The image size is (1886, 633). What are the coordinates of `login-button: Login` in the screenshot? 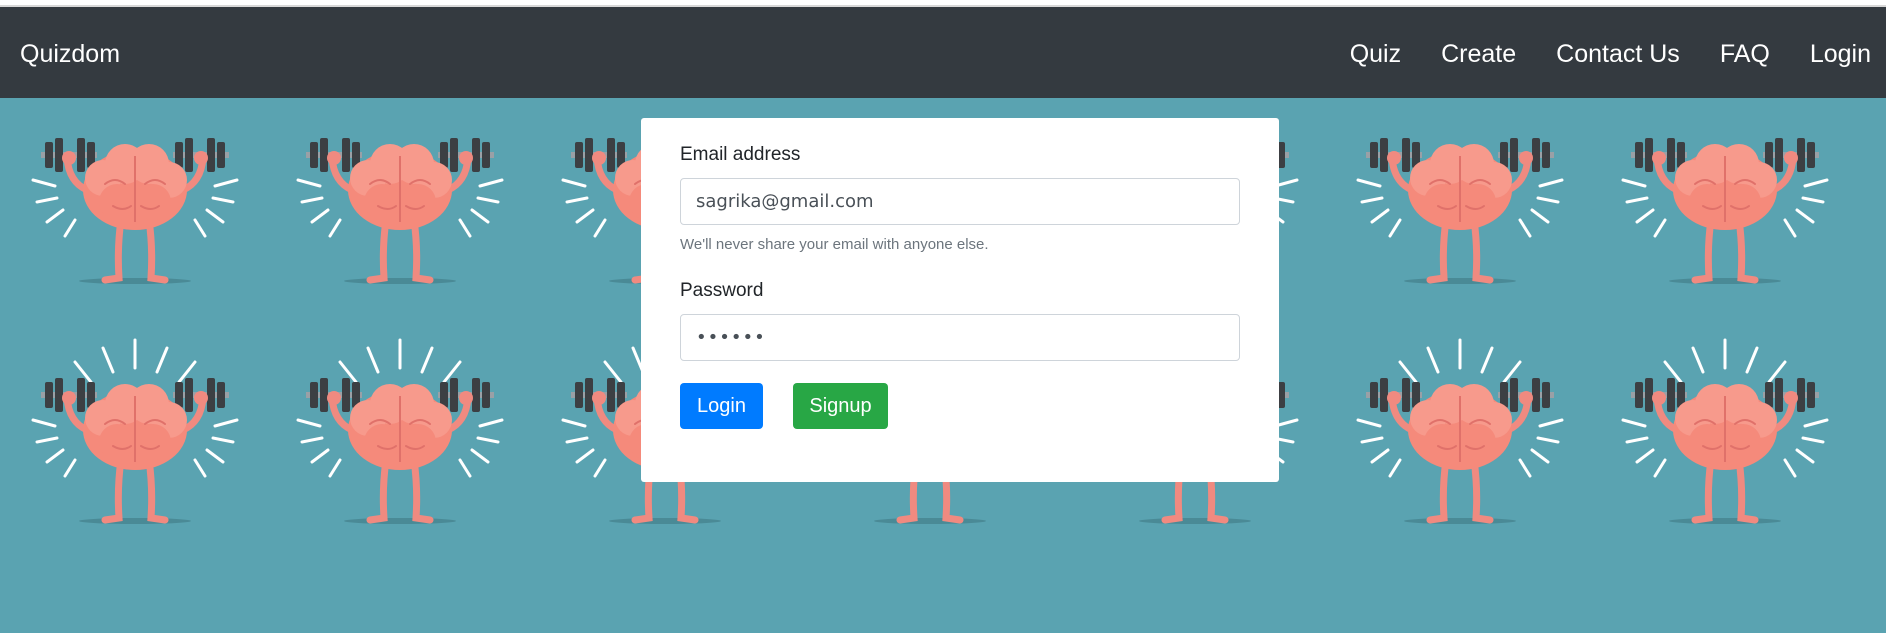 It's located at (721, 406).